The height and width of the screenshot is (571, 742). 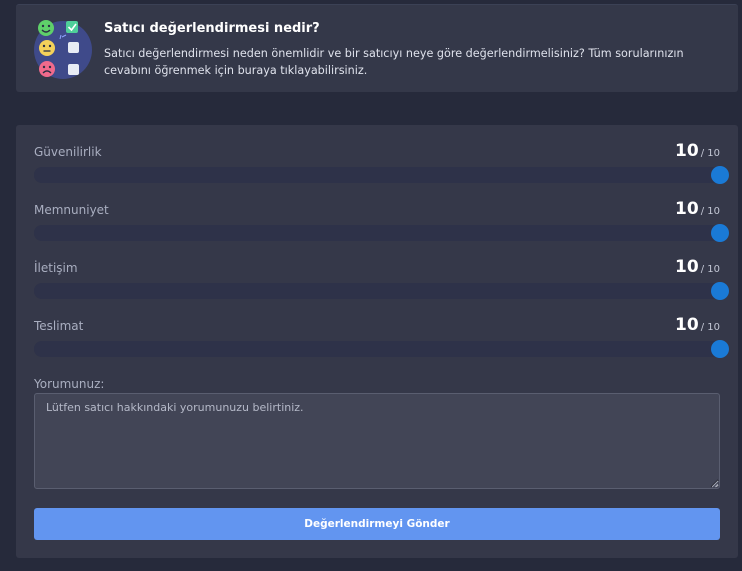 What do you see at coordinates (69, 384) in the screenshot?
I see `comment-label: Yorumunuz:` at bounding box center [69, 384].